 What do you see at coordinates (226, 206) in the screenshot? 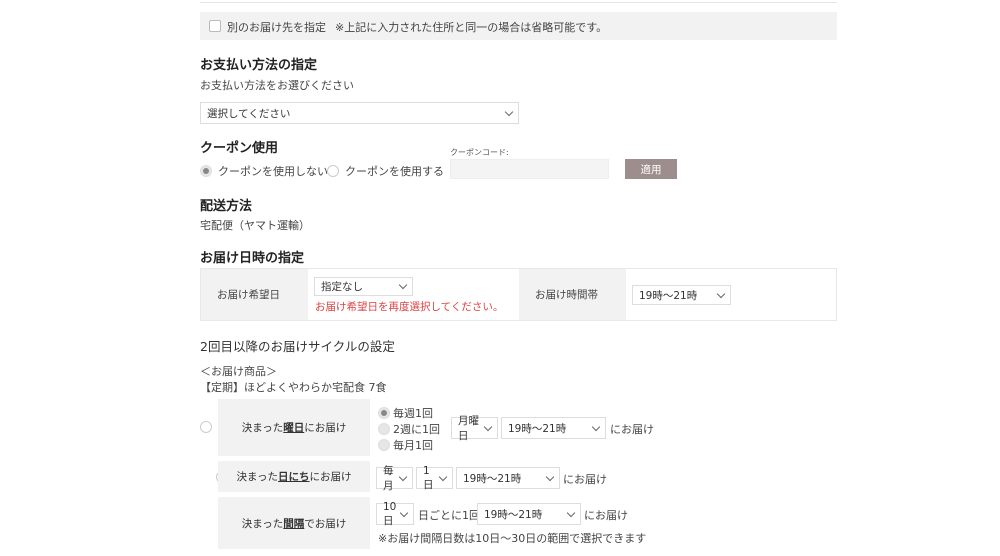
I see `shipping-title: 配送方法` at bounding box center [226, 206].